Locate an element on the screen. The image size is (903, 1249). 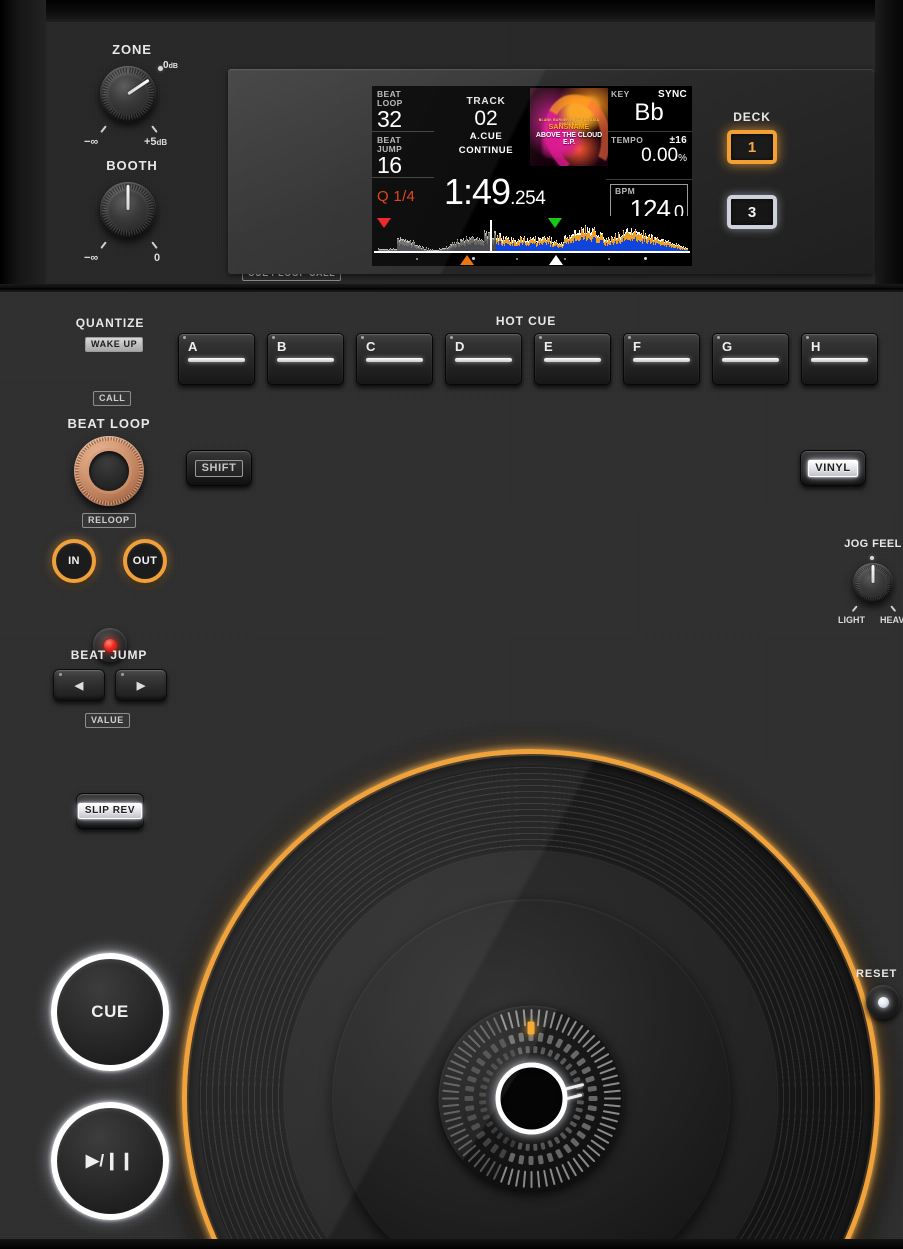
beat-jump-left-button: ◀ is located at coordinates (79, 685).